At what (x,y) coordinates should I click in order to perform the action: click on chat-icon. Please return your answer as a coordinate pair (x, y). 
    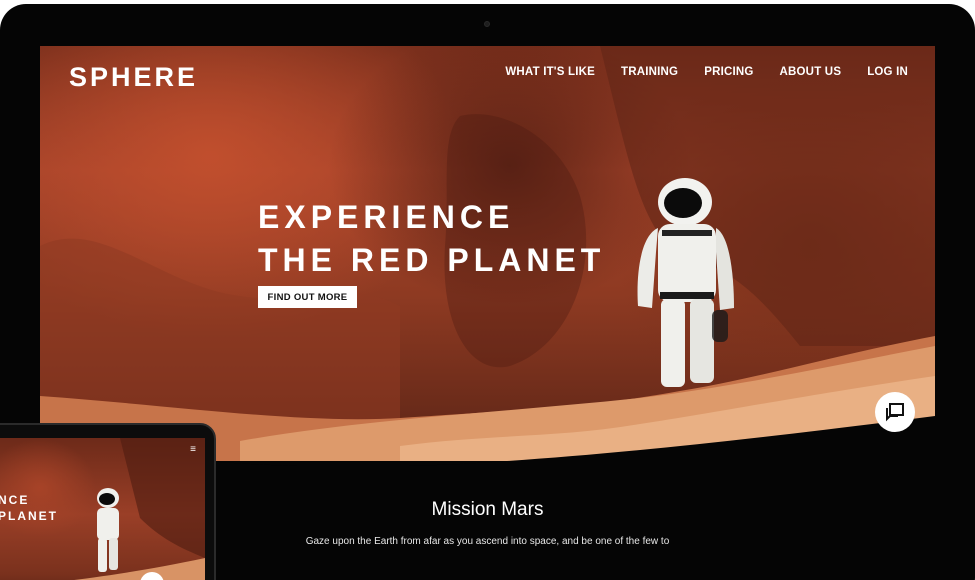
    Looking at the image, I should click on (895, 412).